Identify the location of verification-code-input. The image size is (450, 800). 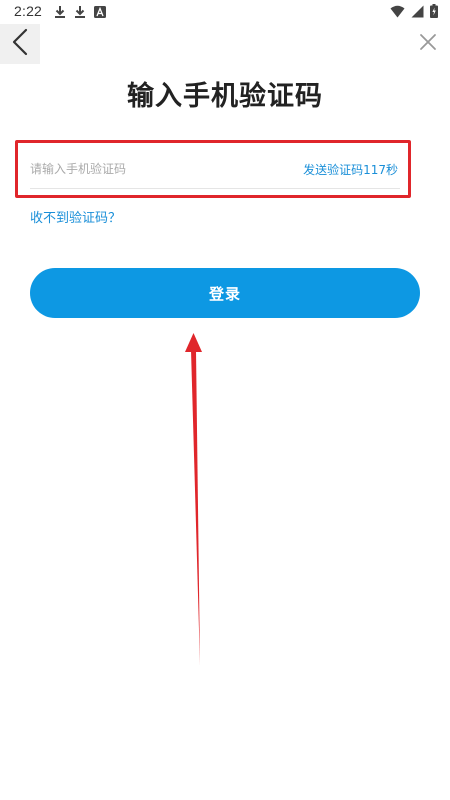
(160, 169).